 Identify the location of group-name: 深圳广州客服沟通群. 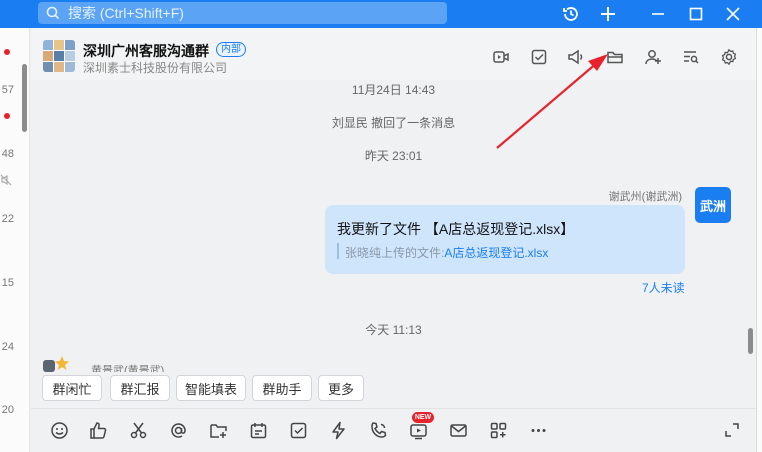
(146, 51).